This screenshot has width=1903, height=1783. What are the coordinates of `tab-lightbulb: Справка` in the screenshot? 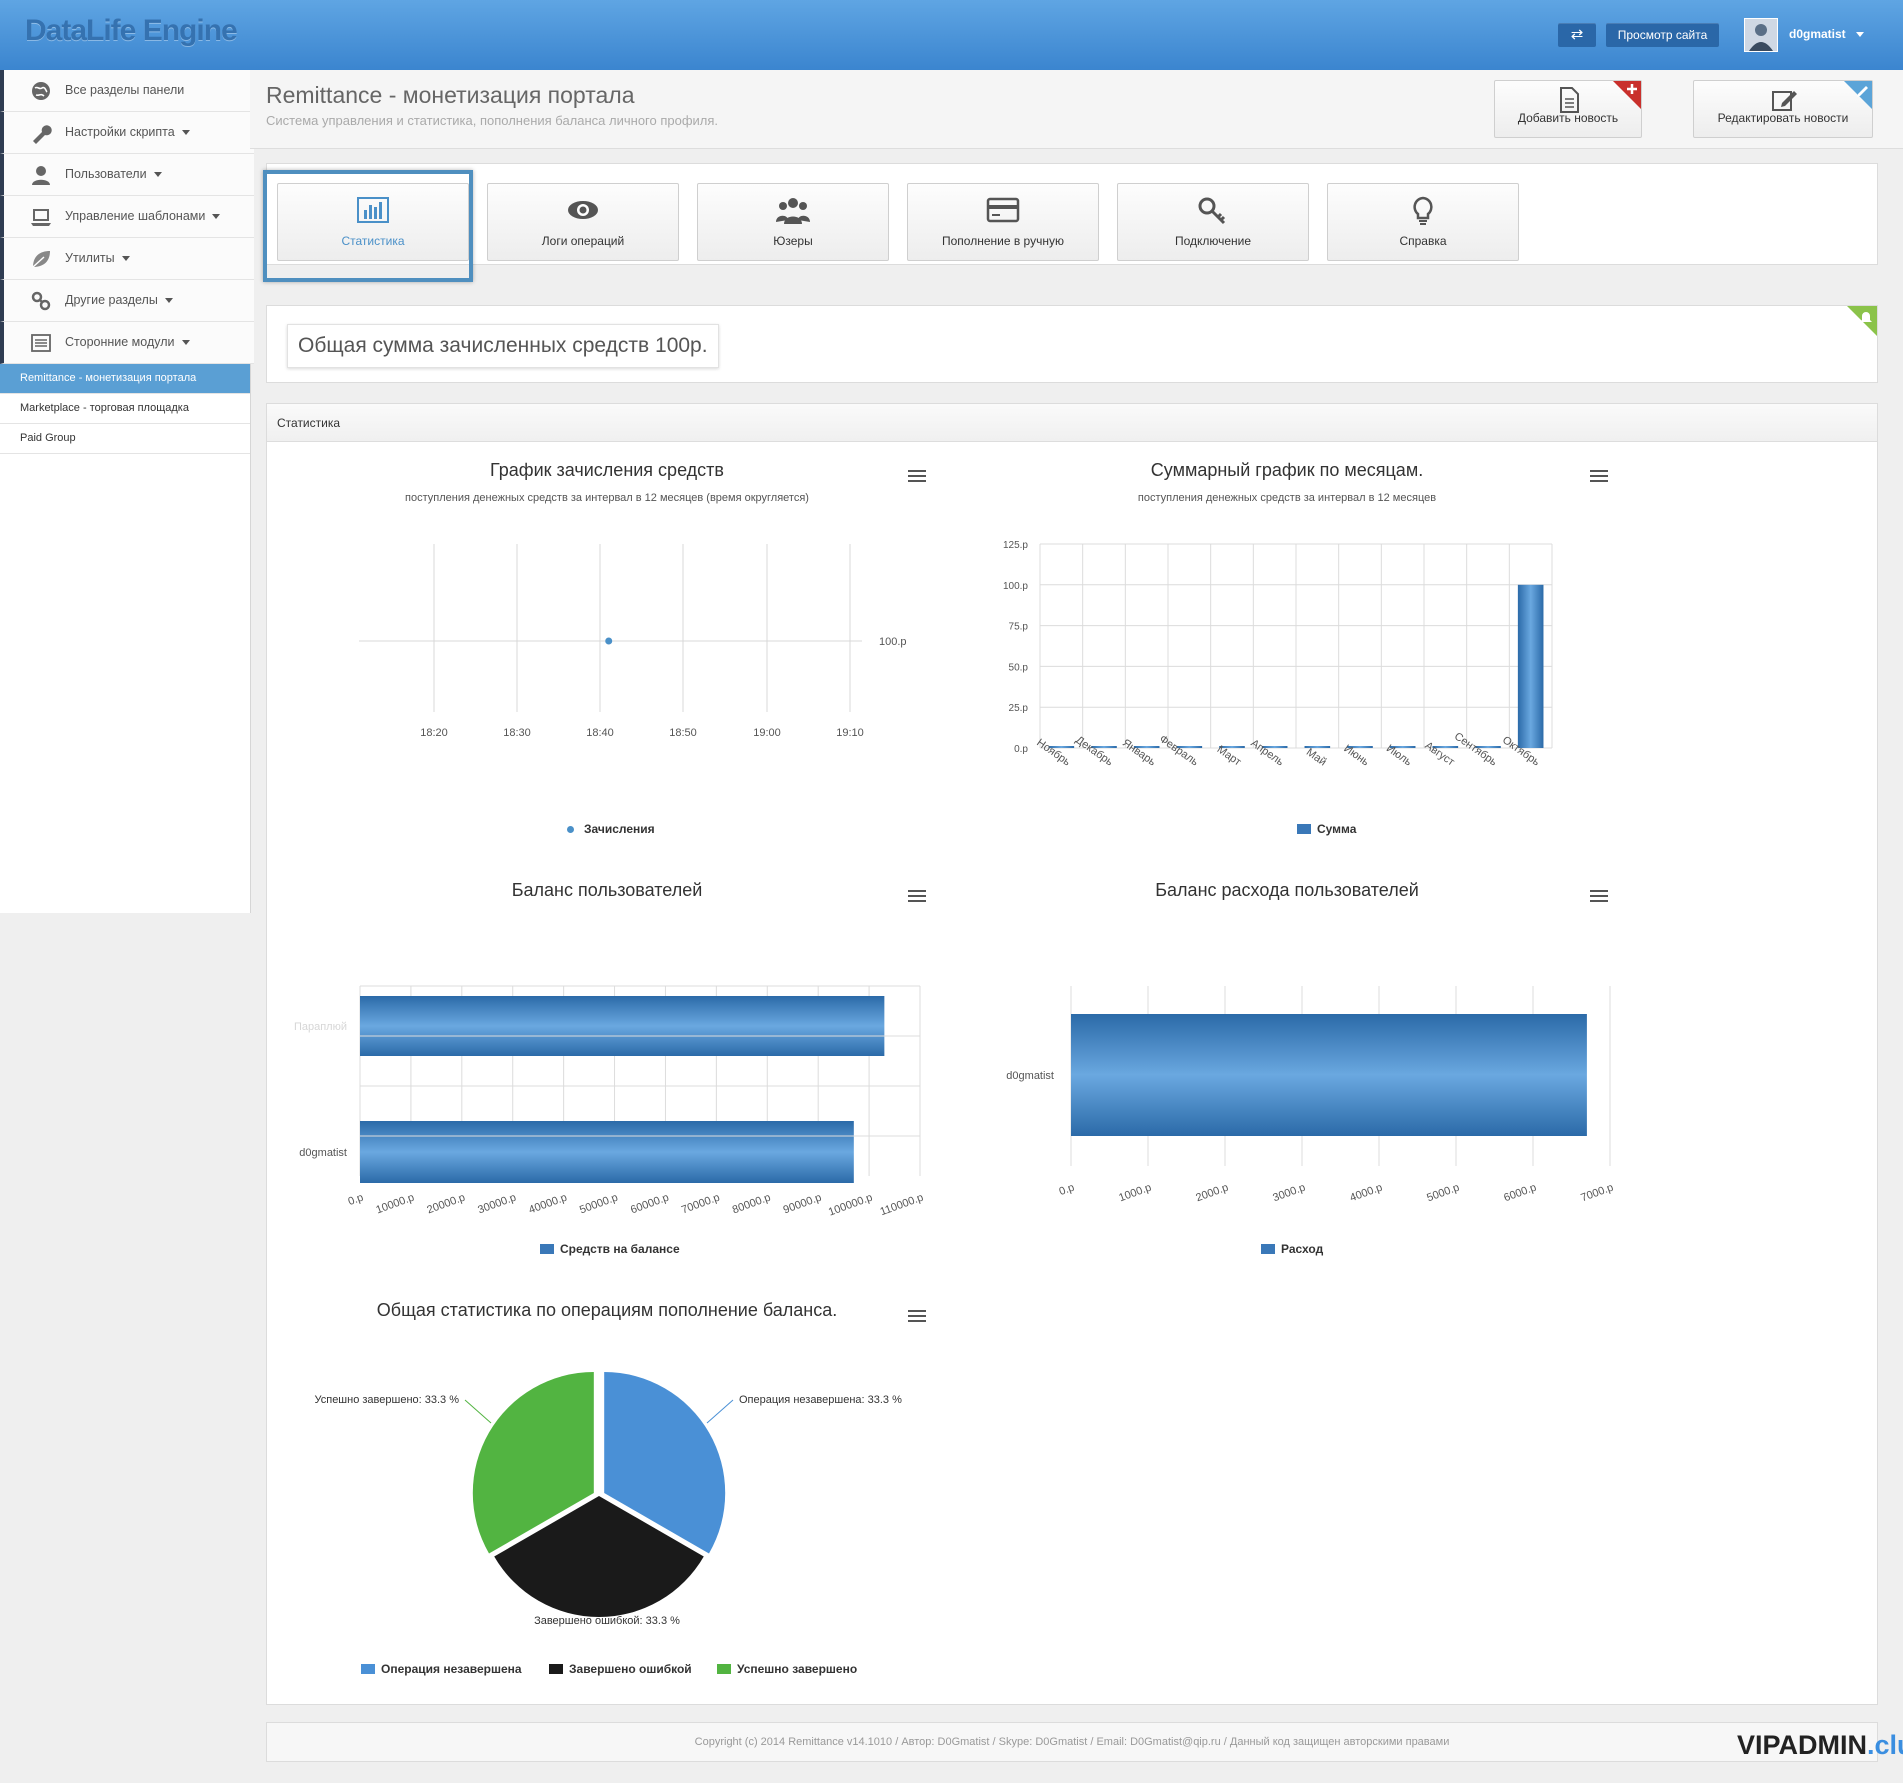 It's located at (1423, 222).